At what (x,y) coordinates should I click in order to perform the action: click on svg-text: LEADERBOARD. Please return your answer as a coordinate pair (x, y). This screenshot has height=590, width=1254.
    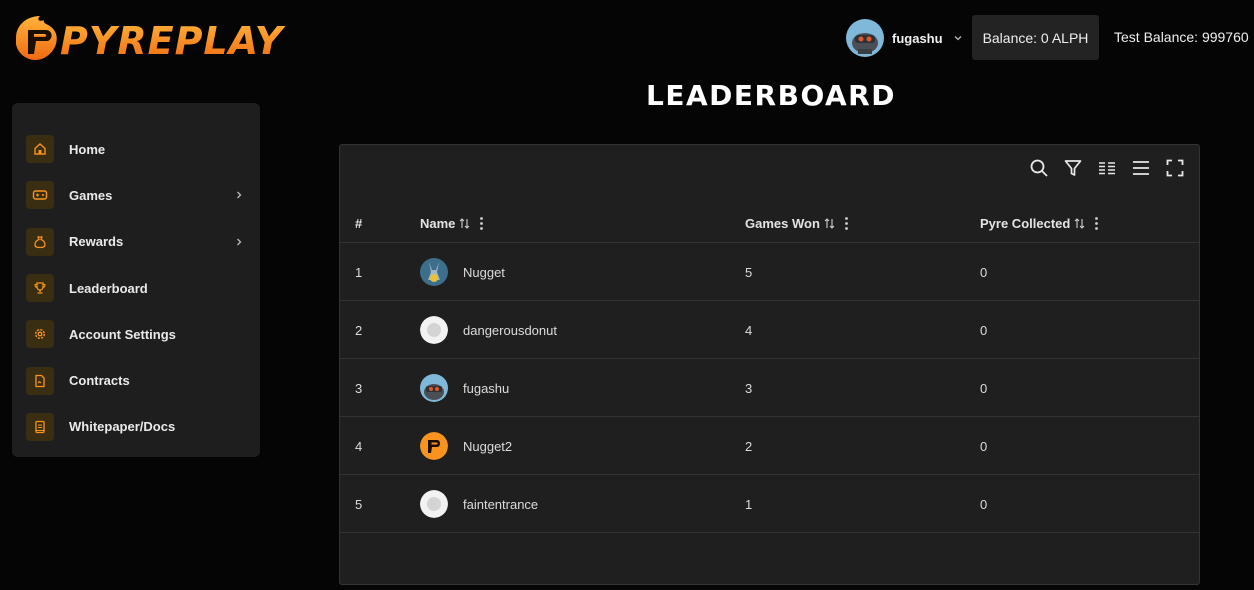
    Looking at the image, I should click on (771, 95).